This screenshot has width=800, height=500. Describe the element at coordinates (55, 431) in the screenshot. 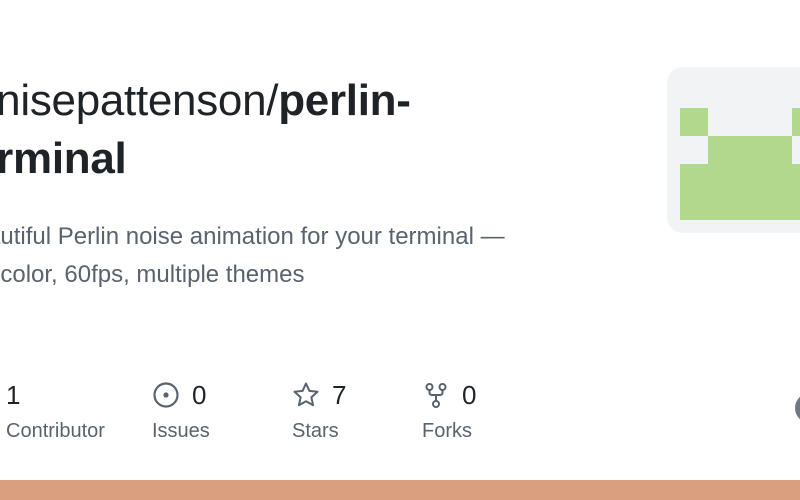

I see `stat-contributors-label: Contributor` at that location.